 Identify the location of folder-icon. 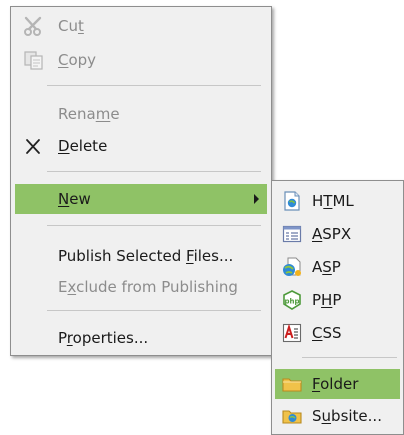
(292, 385).